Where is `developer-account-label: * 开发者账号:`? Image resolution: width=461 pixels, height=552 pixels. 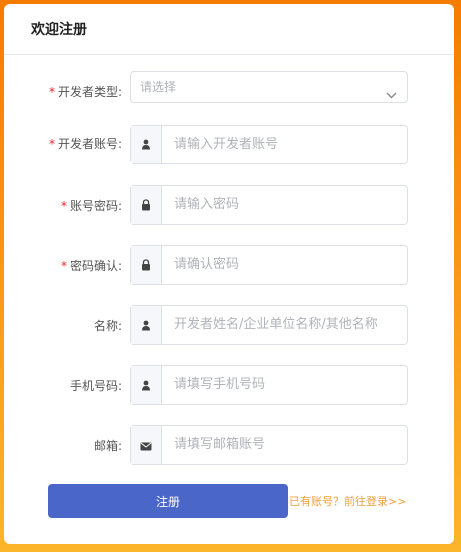
developer-account-label: * 开发者账号: is located at coordinates (85, 147).